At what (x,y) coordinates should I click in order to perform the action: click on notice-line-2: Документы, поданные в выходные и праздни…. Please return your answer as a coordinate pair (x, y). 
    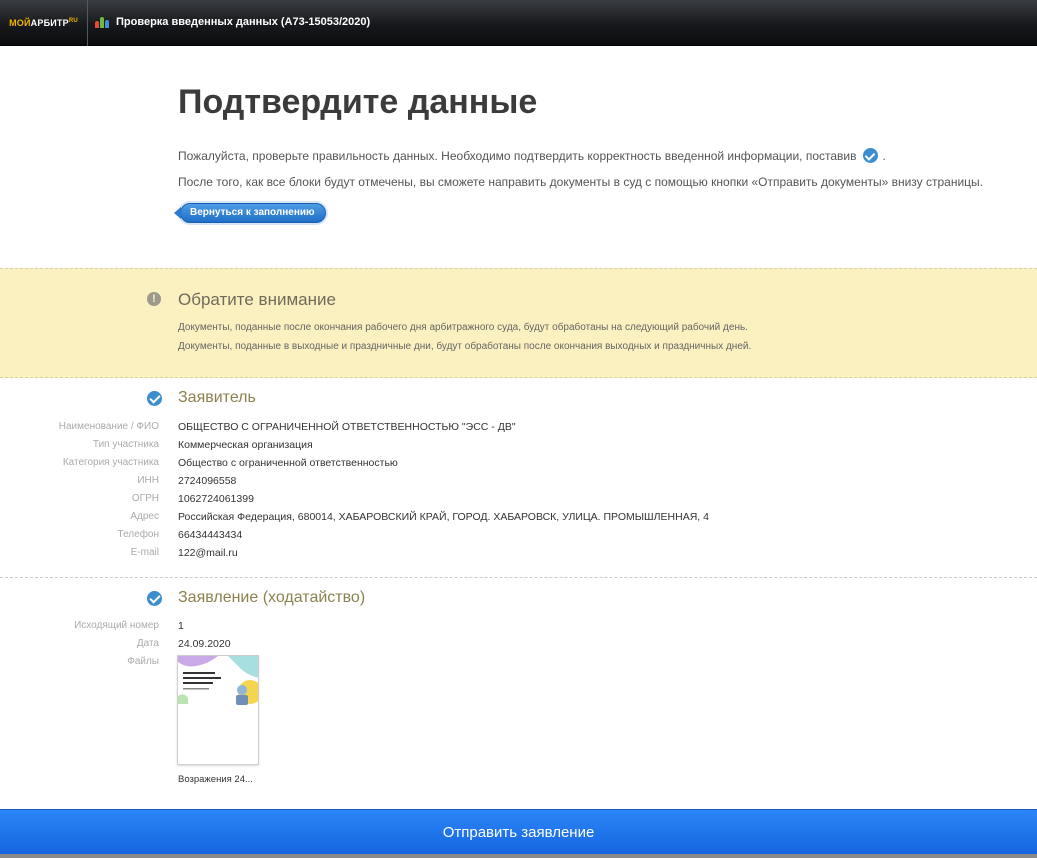
    Looking at the image, I should click on (465, 346).